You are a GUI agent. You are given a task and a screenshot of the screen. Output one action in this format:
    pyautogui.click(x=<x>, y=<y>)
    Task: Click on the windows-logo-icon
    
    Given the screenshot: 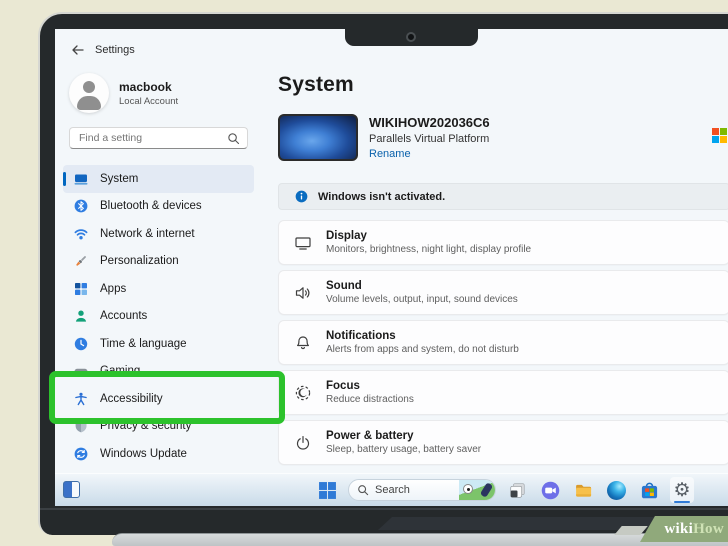 What is the action you would take?
    pyautogui.click(x=327, y=490)
    